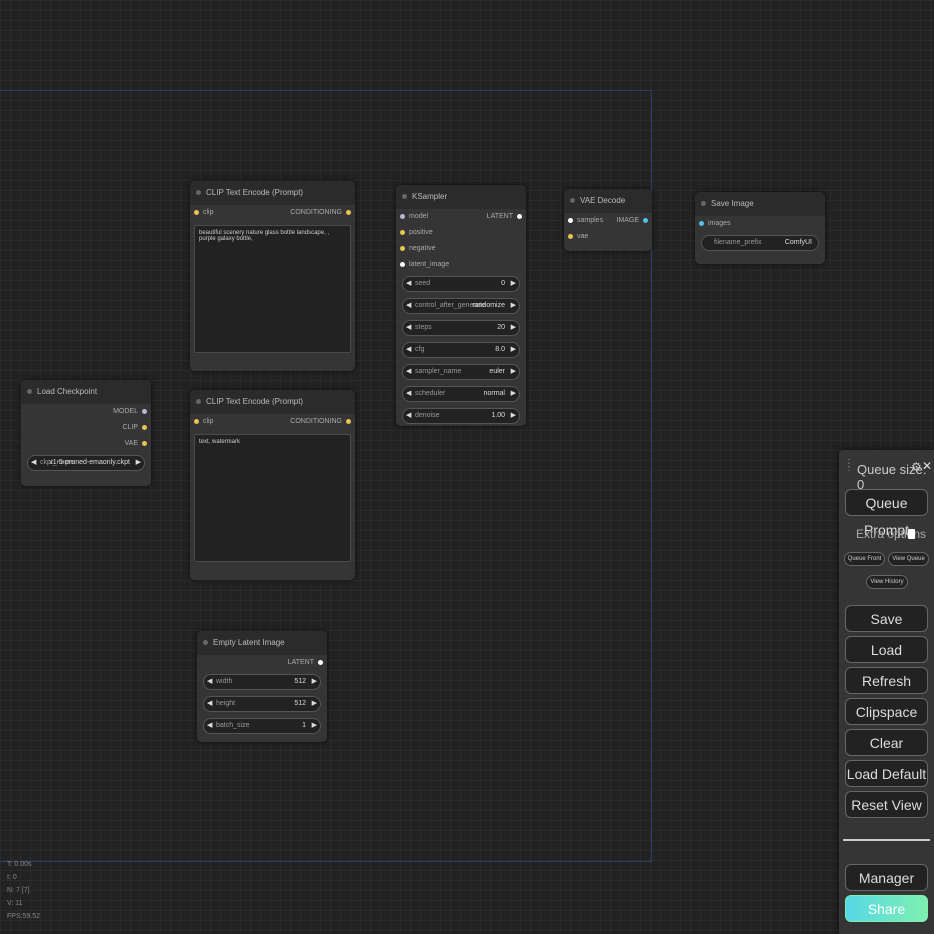  I want to click on output-slot-model: MODEL, so click(130, 411).